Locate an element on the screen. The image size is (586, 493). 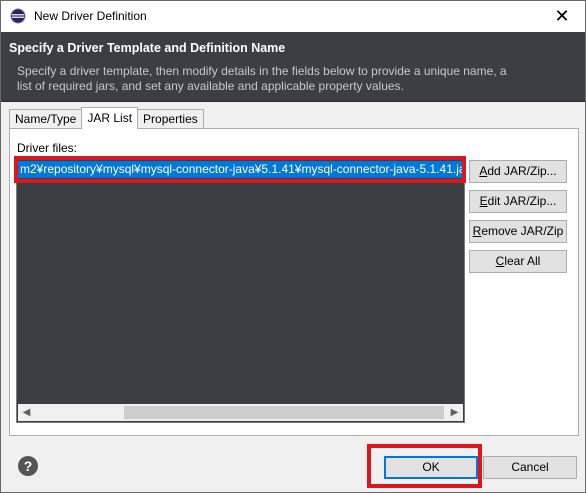
scroll-thumb is located at coordinates (284, 412).